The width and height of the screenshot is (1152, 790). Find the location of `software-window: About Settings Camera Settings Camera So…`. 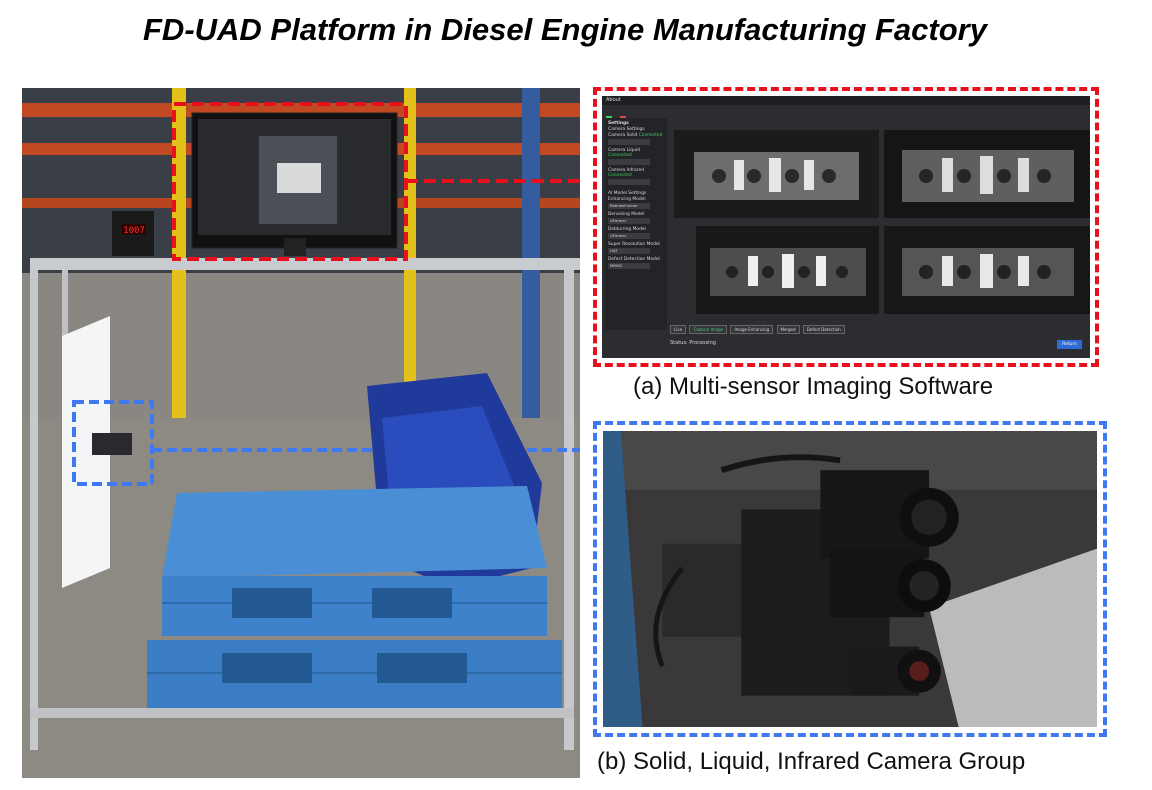

software-window: About Settings Camera Settings Camera So… is located at coordinates (846, 227).